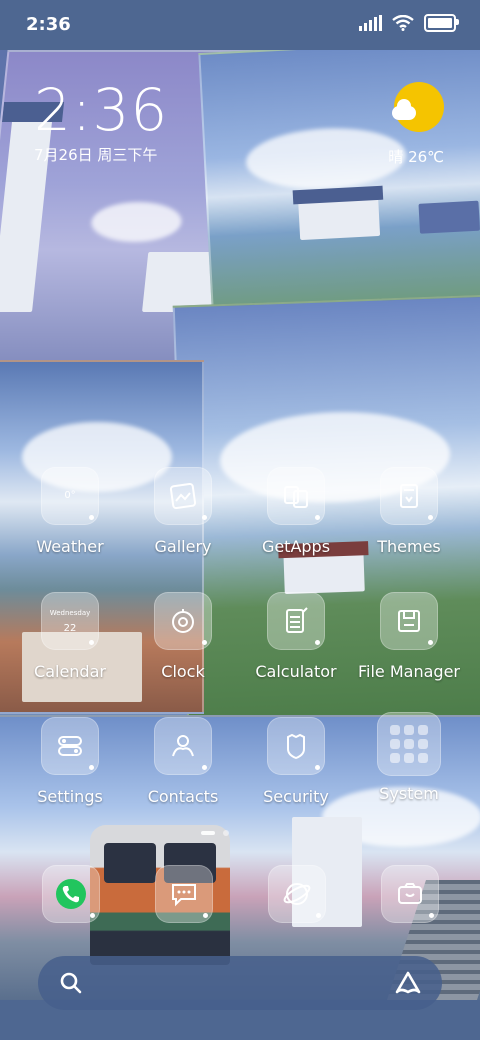  Describe the element at coordinates (409, 671) in the screenshot. I see `app-label: File Manager` at that location.